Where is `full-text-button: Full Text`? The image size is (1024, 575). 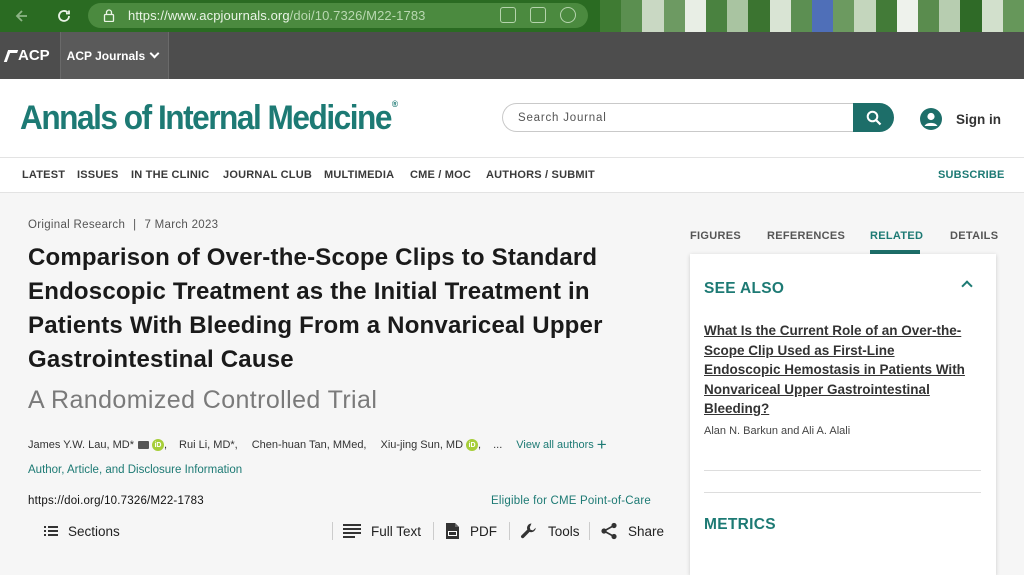 full-text-button: Full Text is located at coordinates (382, 531).